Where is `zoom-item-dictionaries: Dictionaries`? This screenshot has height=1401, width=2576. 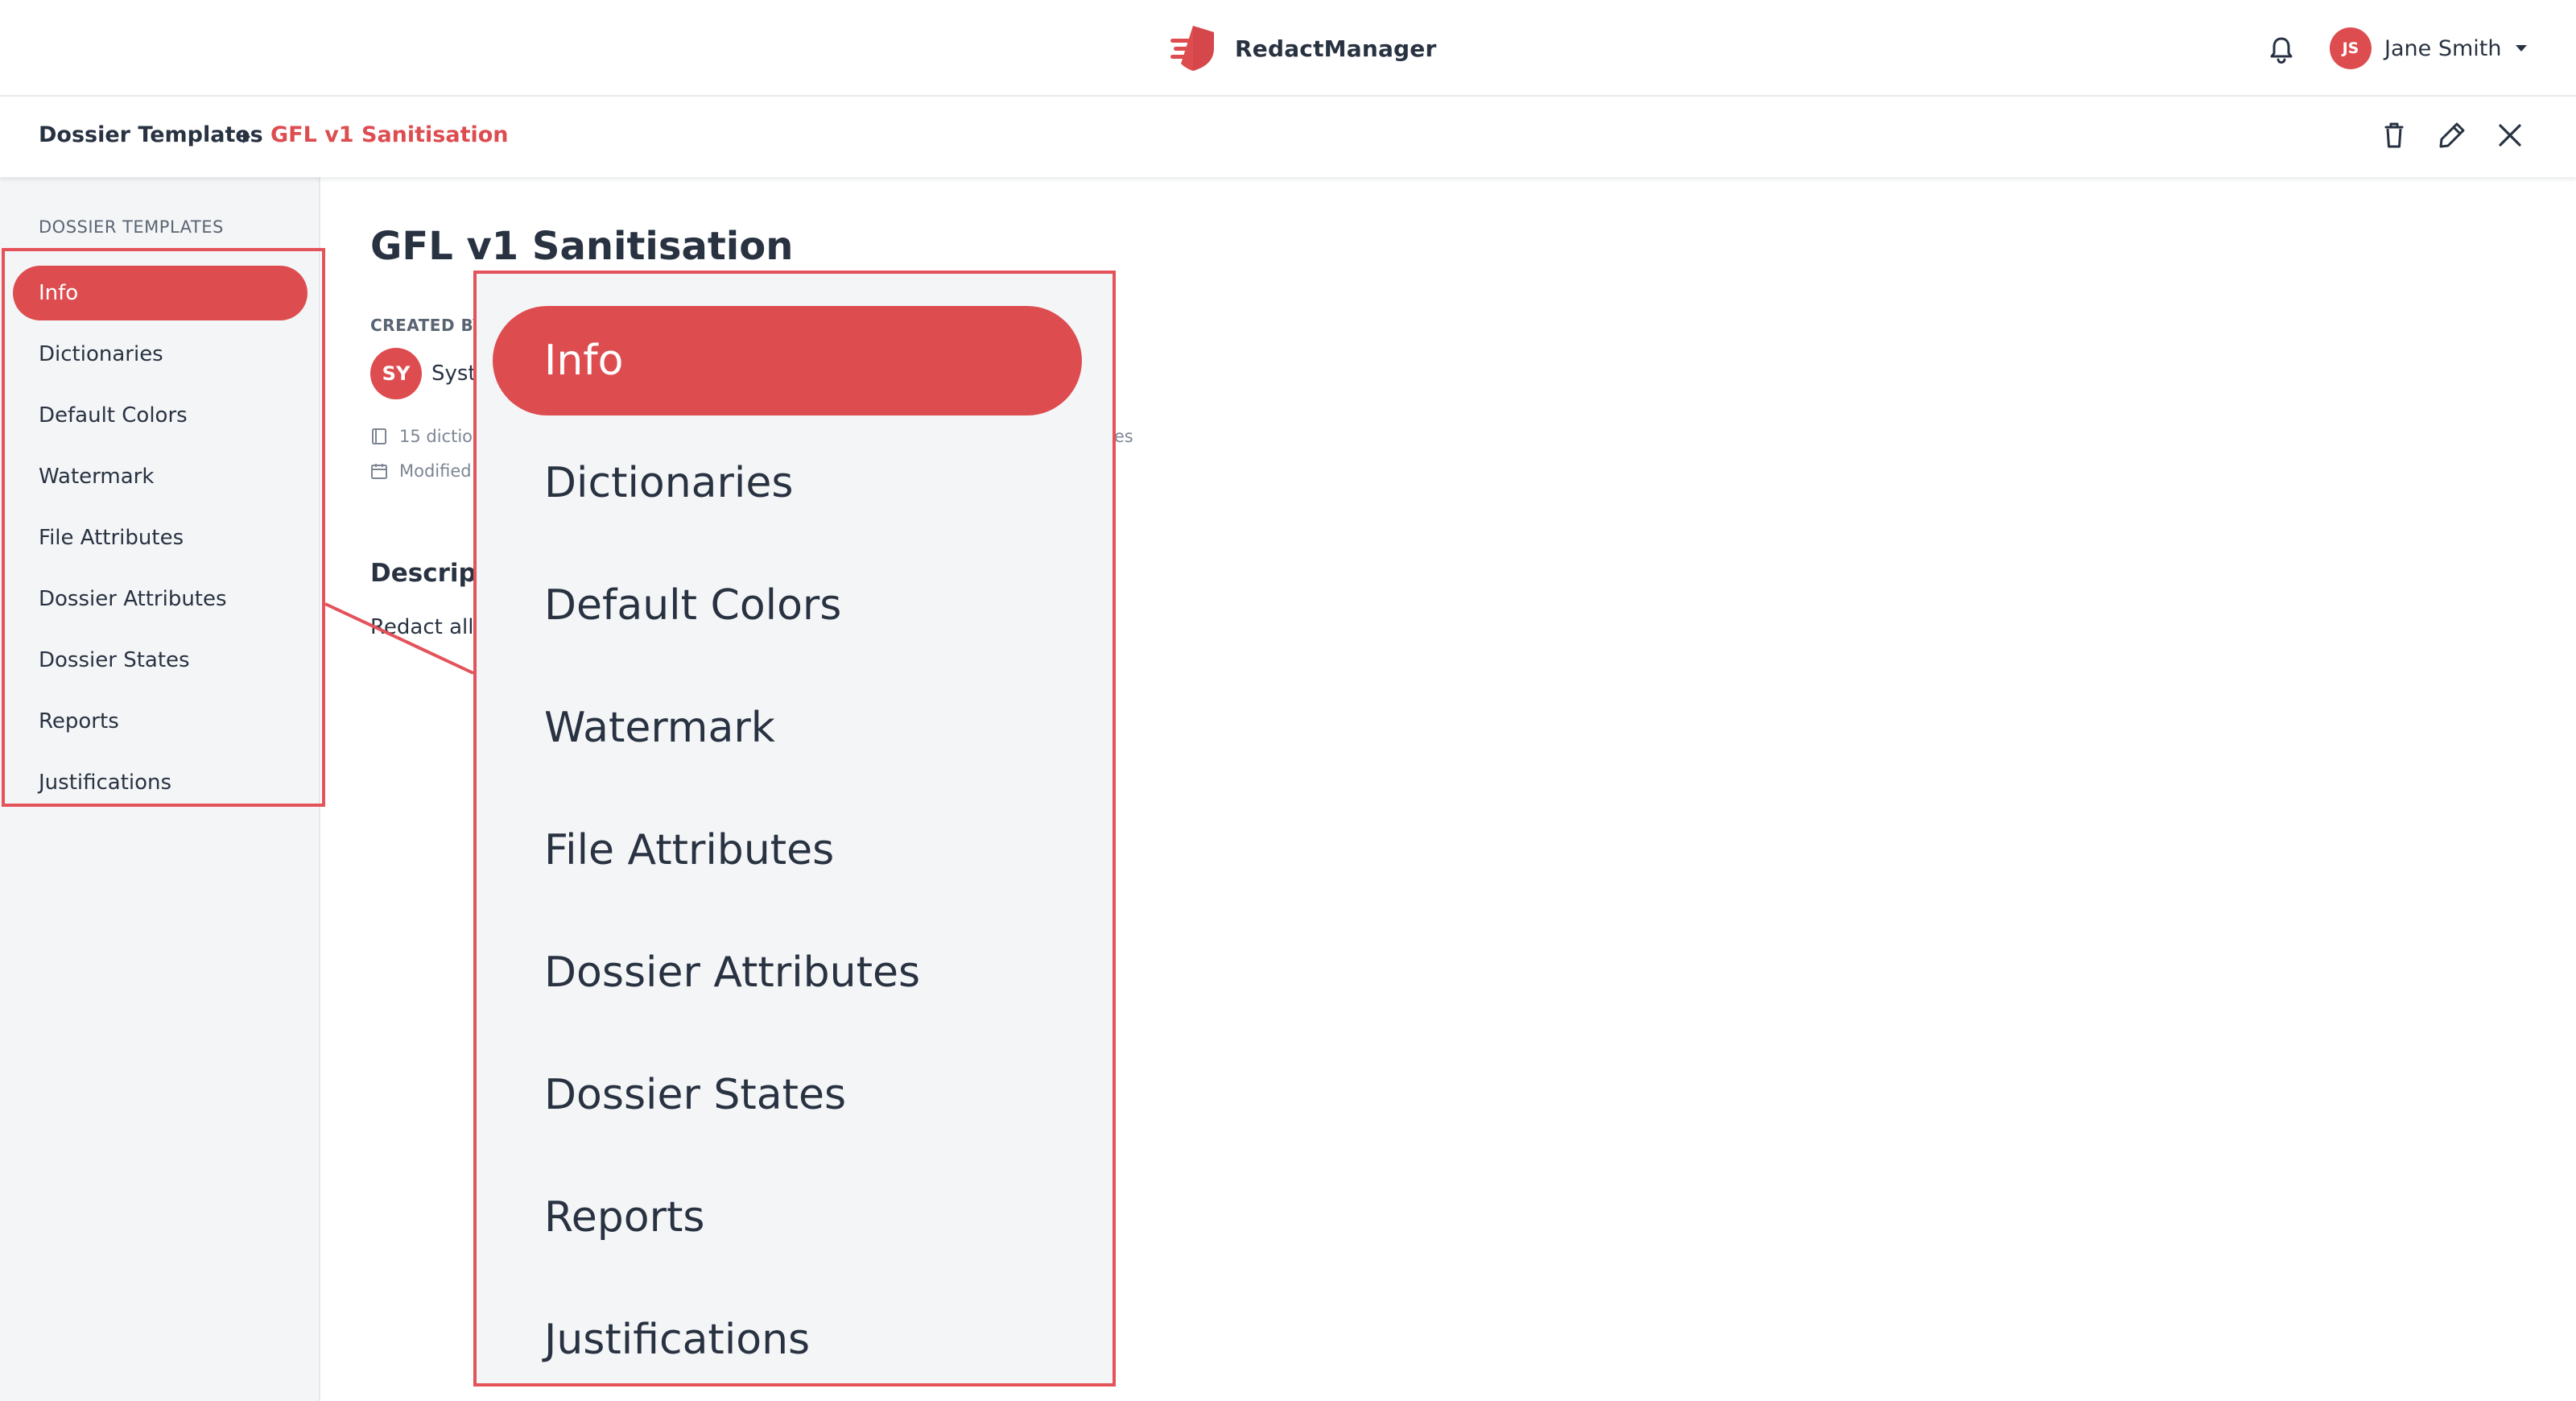 zoom-item-dictionaries: Dictionaries is located at coordinates (787, 483).